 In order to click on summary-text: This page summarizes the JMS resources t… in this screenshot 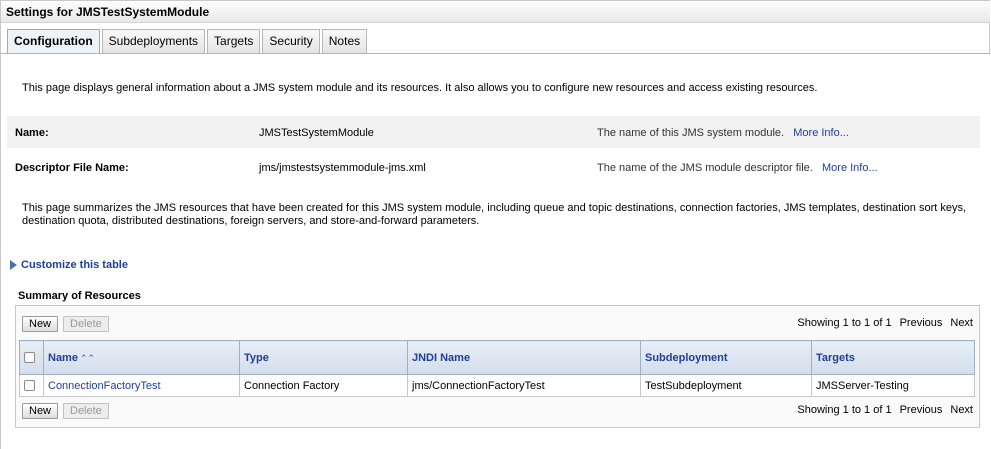, I will do `click(494, 214)`.